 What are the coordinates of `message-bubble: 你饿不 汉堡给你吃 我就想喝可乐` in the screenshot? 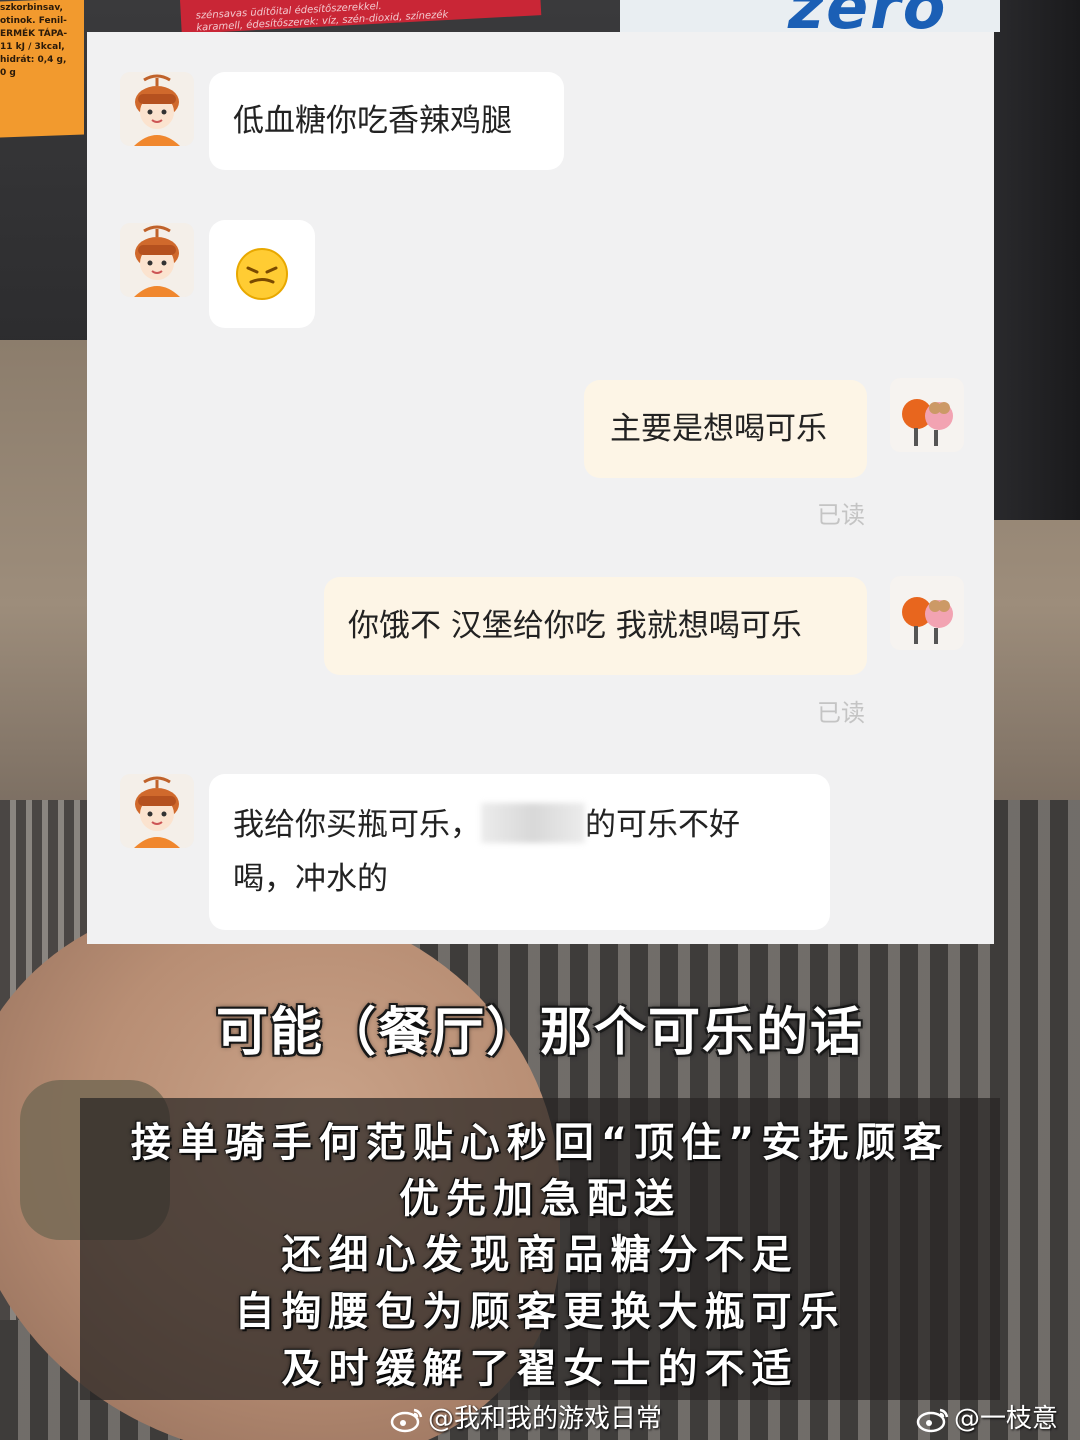 It's located at (595, 626).